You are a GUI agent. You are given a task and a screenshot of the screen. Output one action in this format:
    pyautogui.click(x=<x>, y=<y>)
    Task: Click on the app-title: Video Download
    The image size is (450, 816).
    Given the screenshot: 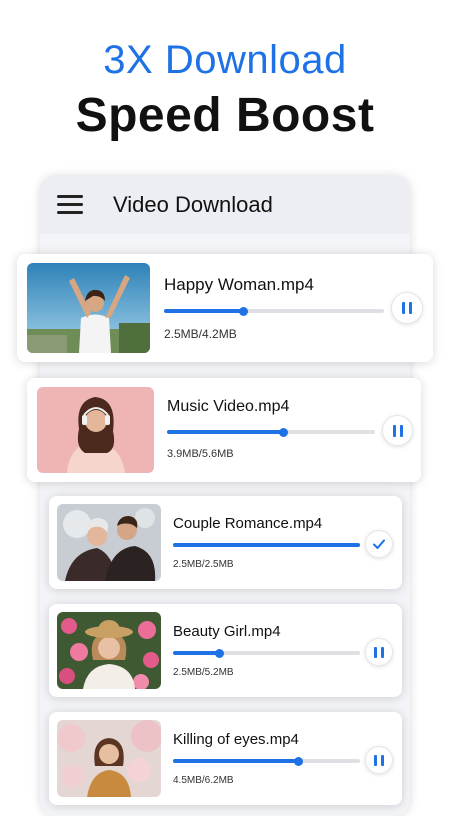 What is the action you would take?
    pyautogui.click(x=193, y=204)
    